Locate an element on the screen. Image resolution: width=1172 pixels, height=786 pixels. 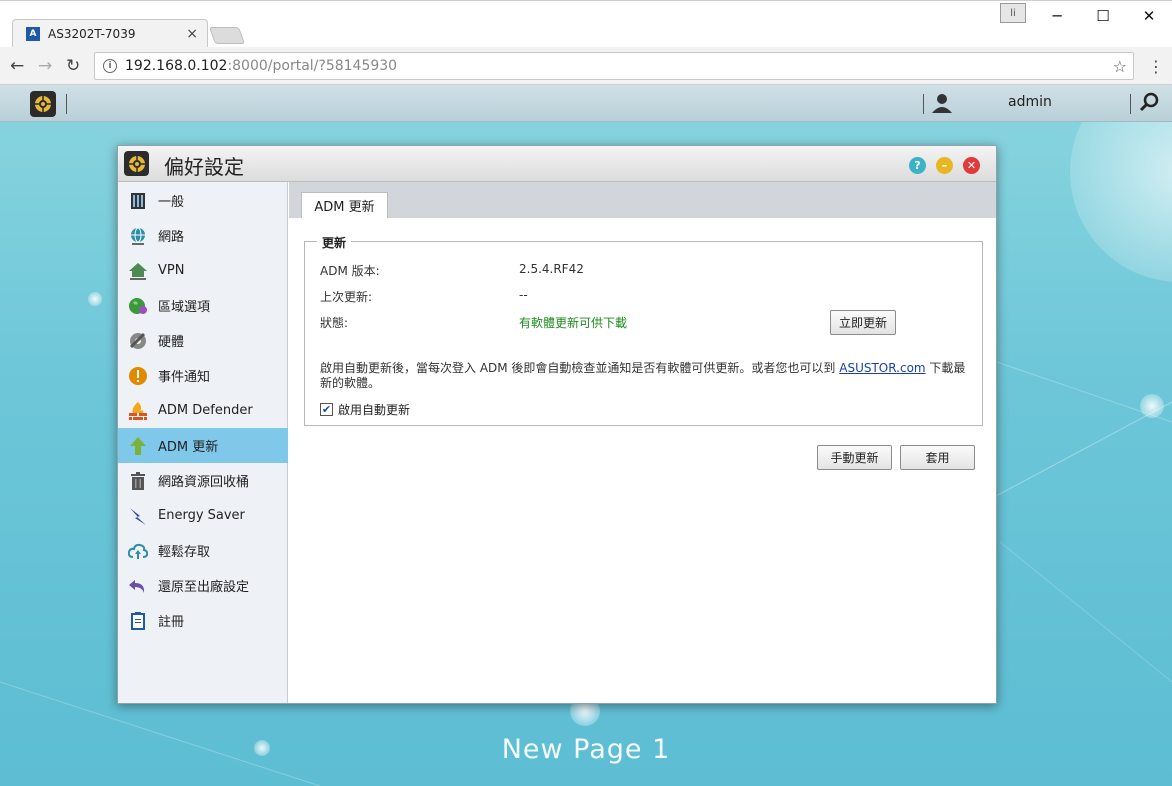
register-icon is located at coordinates (138, 621).